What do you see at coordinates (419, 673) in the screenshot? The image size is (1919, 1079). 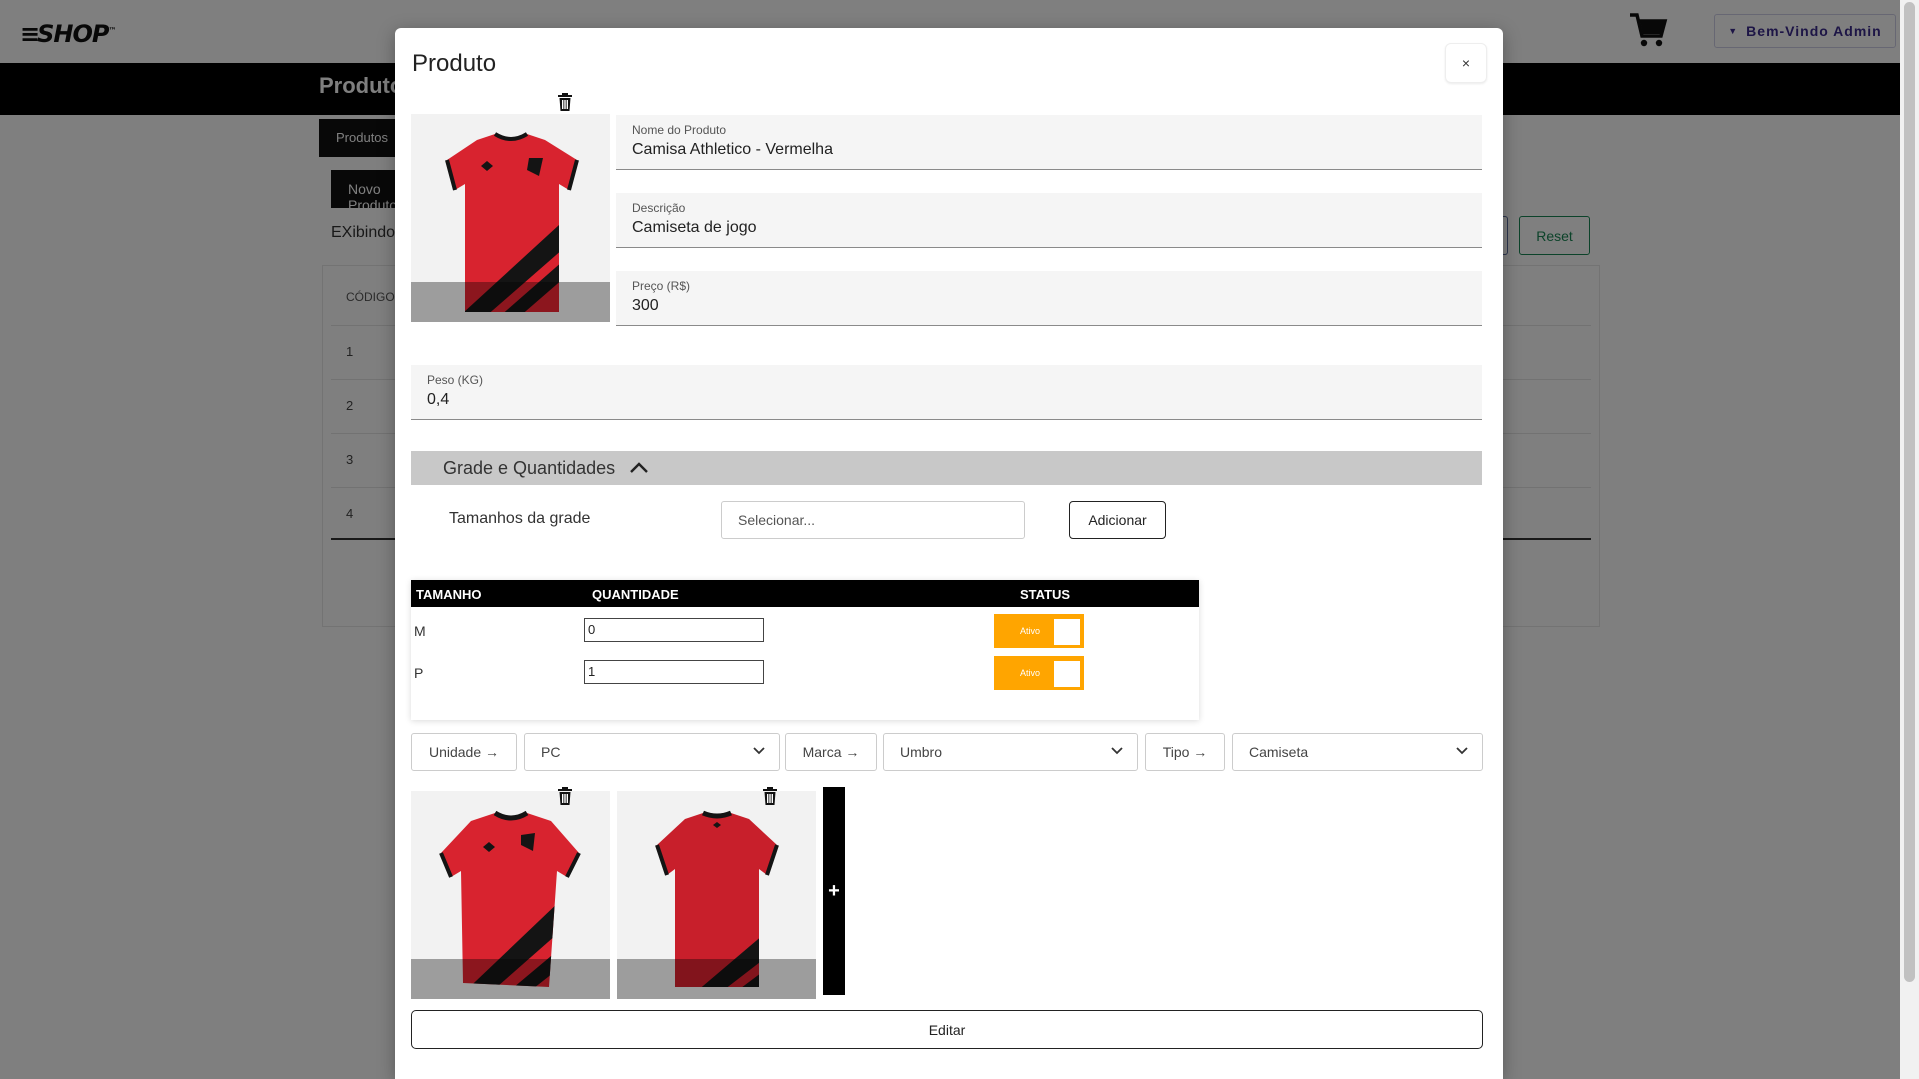 I see `size-value: P` at bounding box center [419, 673].